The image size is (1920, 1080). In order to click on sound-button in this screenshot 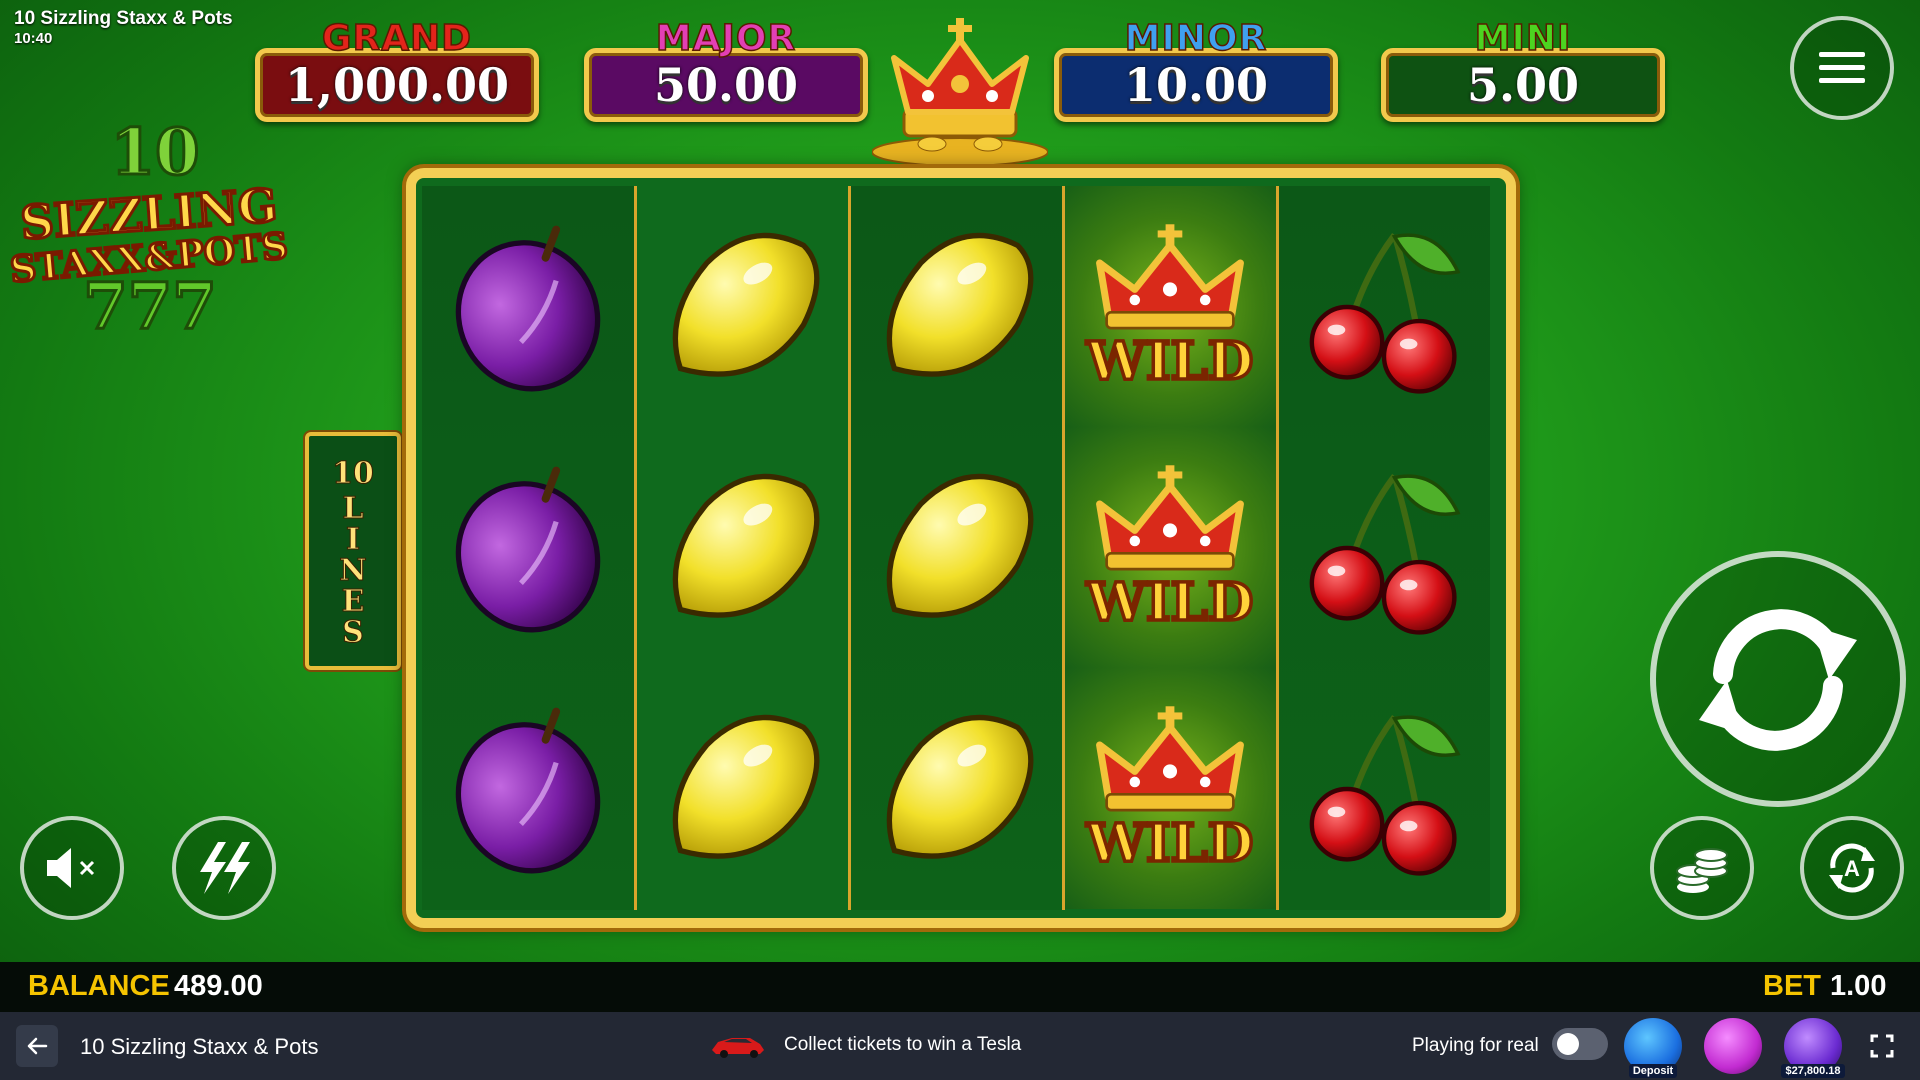, I will do `click(72, 868)`.